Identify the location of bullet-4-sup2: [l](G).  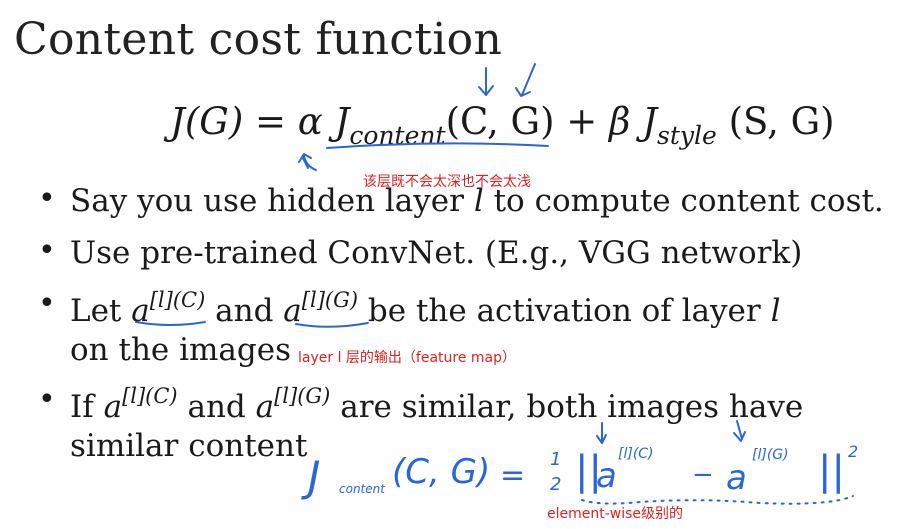
(302, 396).